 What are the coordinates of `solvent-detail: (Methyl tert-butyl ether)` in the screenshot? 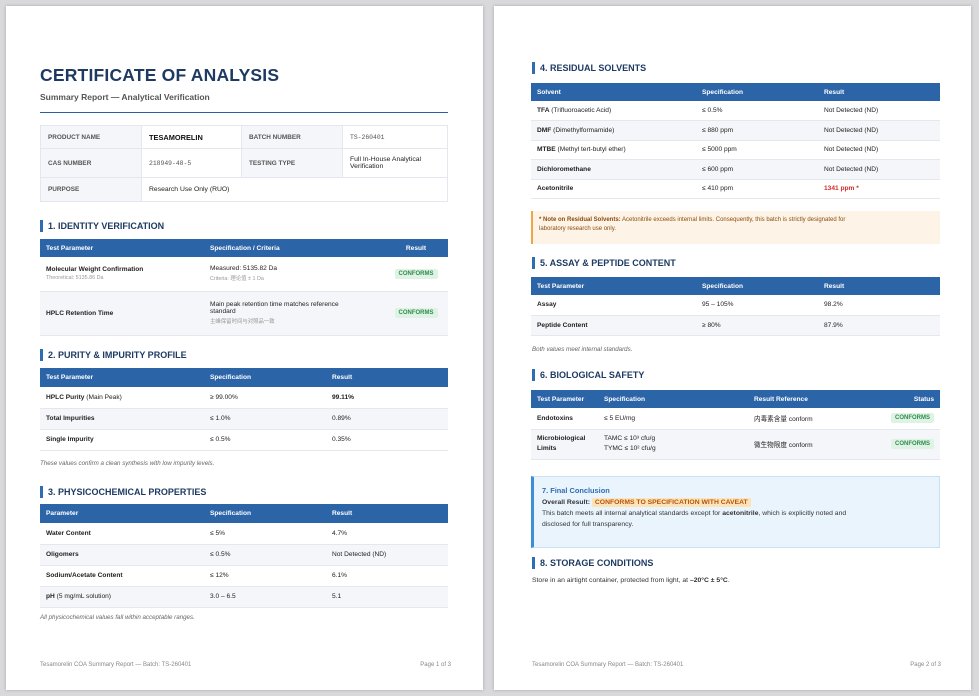 It's located at (590, 150).